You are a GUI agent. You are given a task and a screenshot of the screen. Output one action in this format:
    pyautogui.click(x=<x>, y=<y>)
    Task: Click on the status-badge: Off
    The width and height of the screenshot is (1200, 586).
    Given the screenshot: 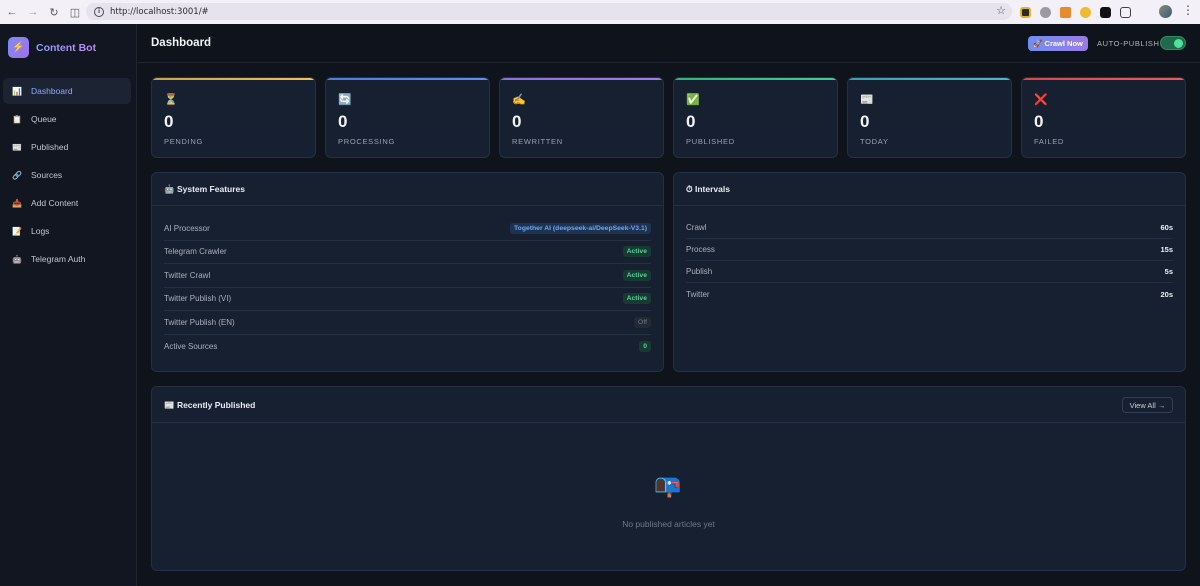 What is the action you would take?
    pyautogui.click(x=642, y=322)
    